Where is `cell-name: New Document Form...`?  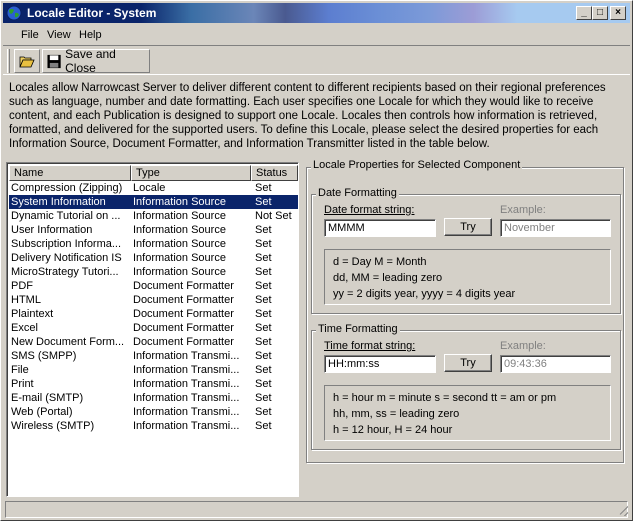 cell-name: New Document Form... is located at coordinates (68, 342).